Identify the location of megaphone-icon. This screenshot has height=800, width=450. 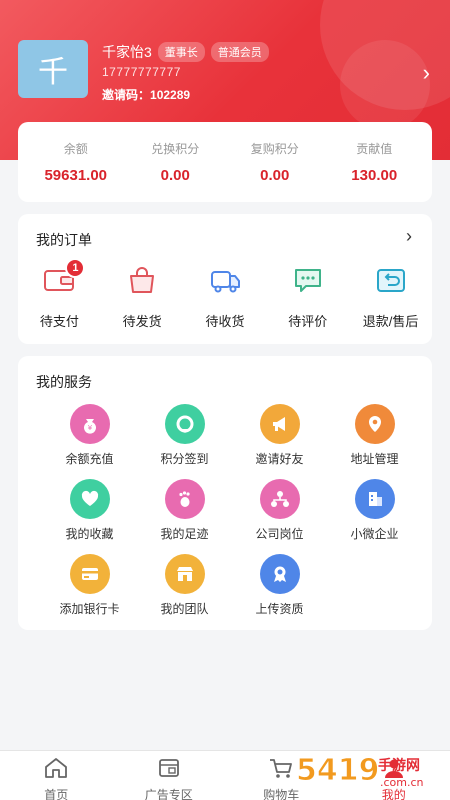
(279, 424).